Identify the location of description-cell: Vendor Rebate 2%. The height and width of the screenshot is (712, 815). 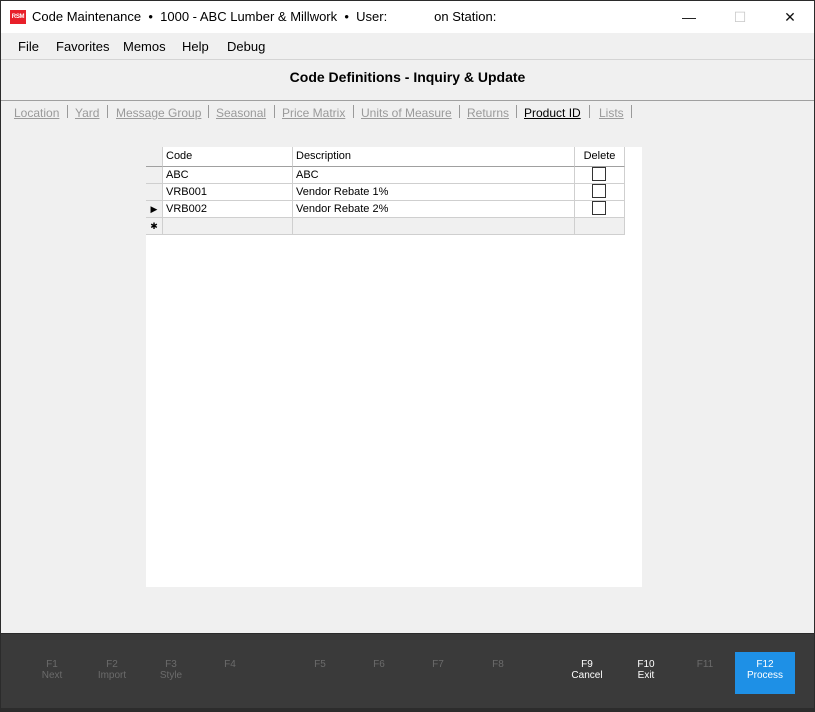
(434, 209).